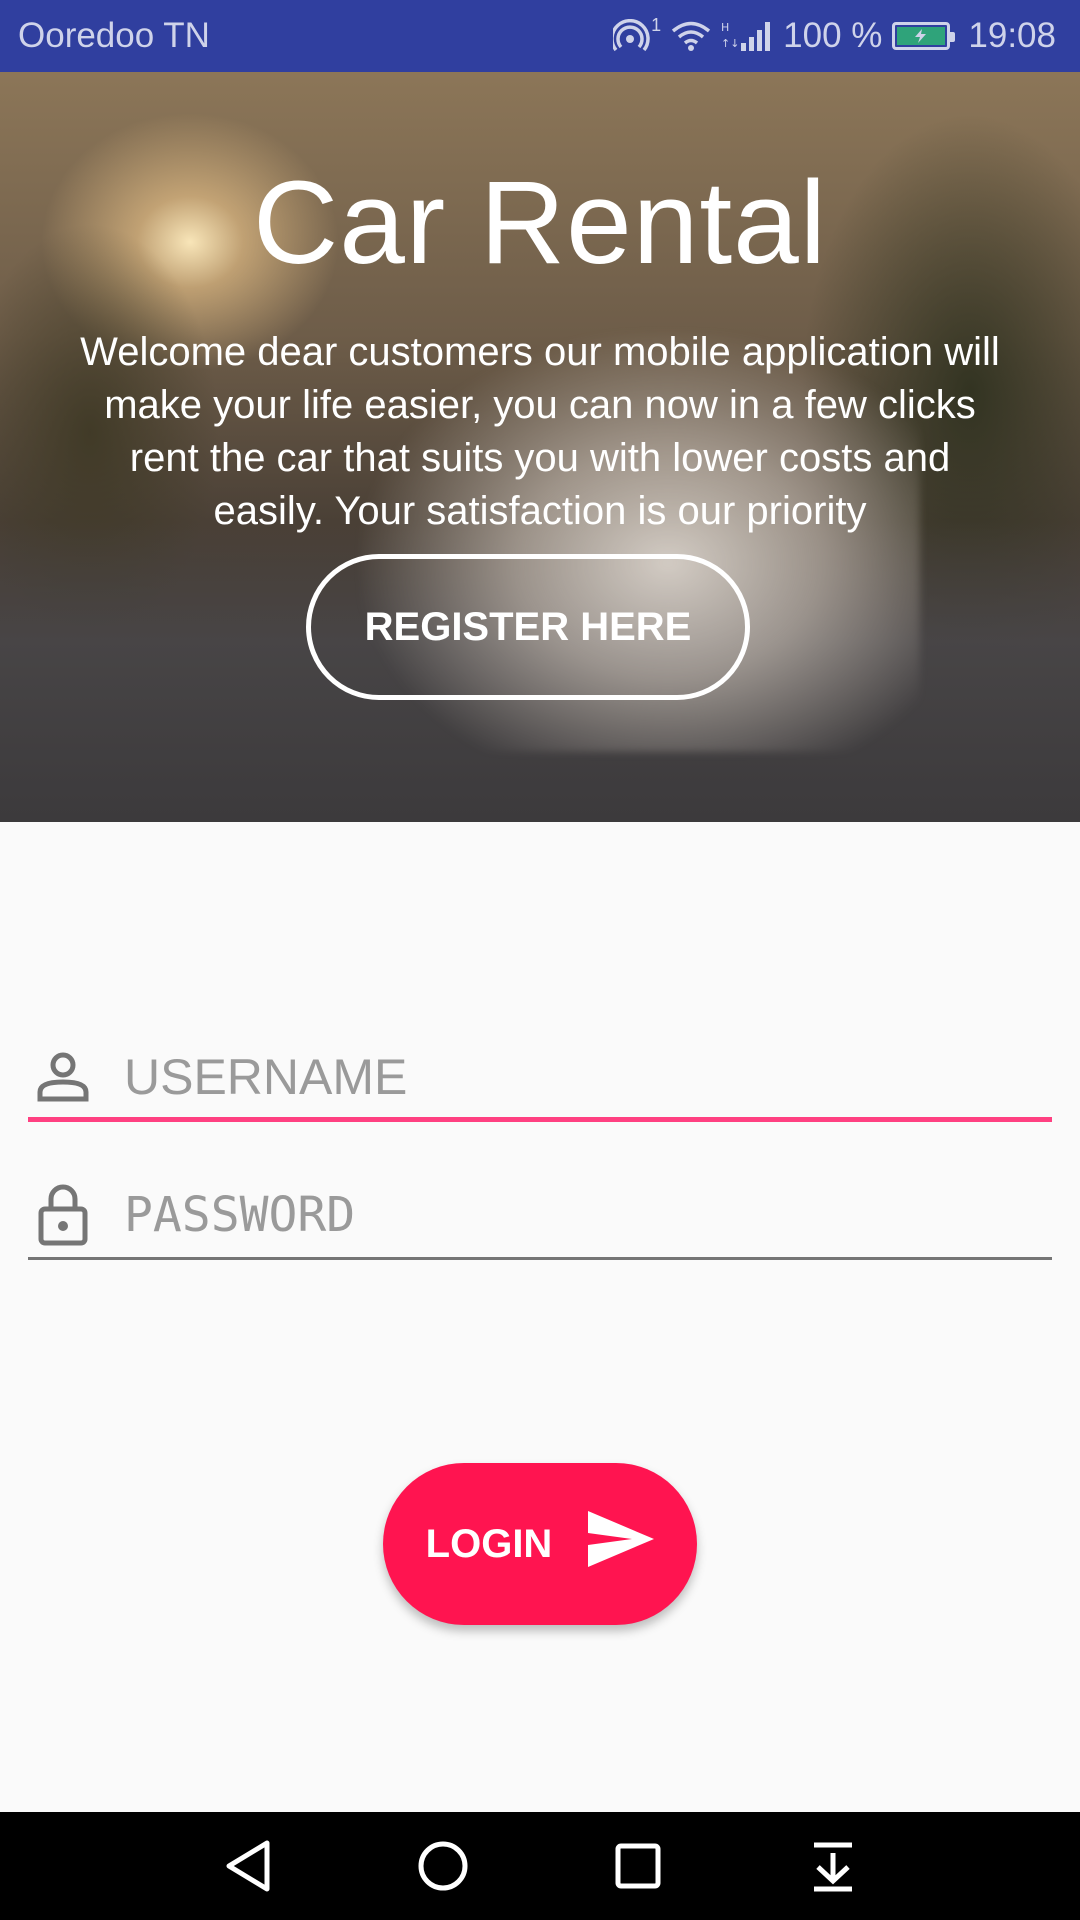 The width and height of the screenshot is (1080, 1920). Describe the element at coordinates (114, 35) in the screenshot. I see `carrier-name: Ooredoo TN` at that location.